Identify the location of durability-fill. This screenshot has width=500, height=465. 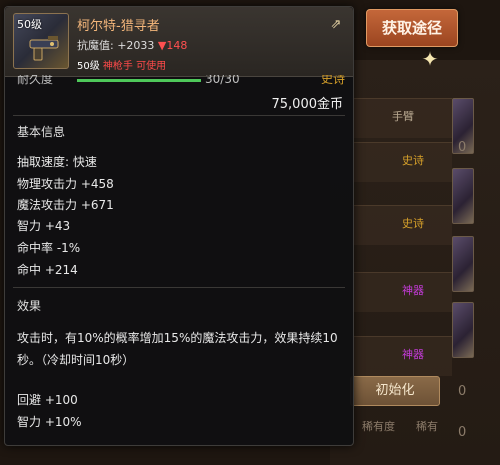
(139, 80).